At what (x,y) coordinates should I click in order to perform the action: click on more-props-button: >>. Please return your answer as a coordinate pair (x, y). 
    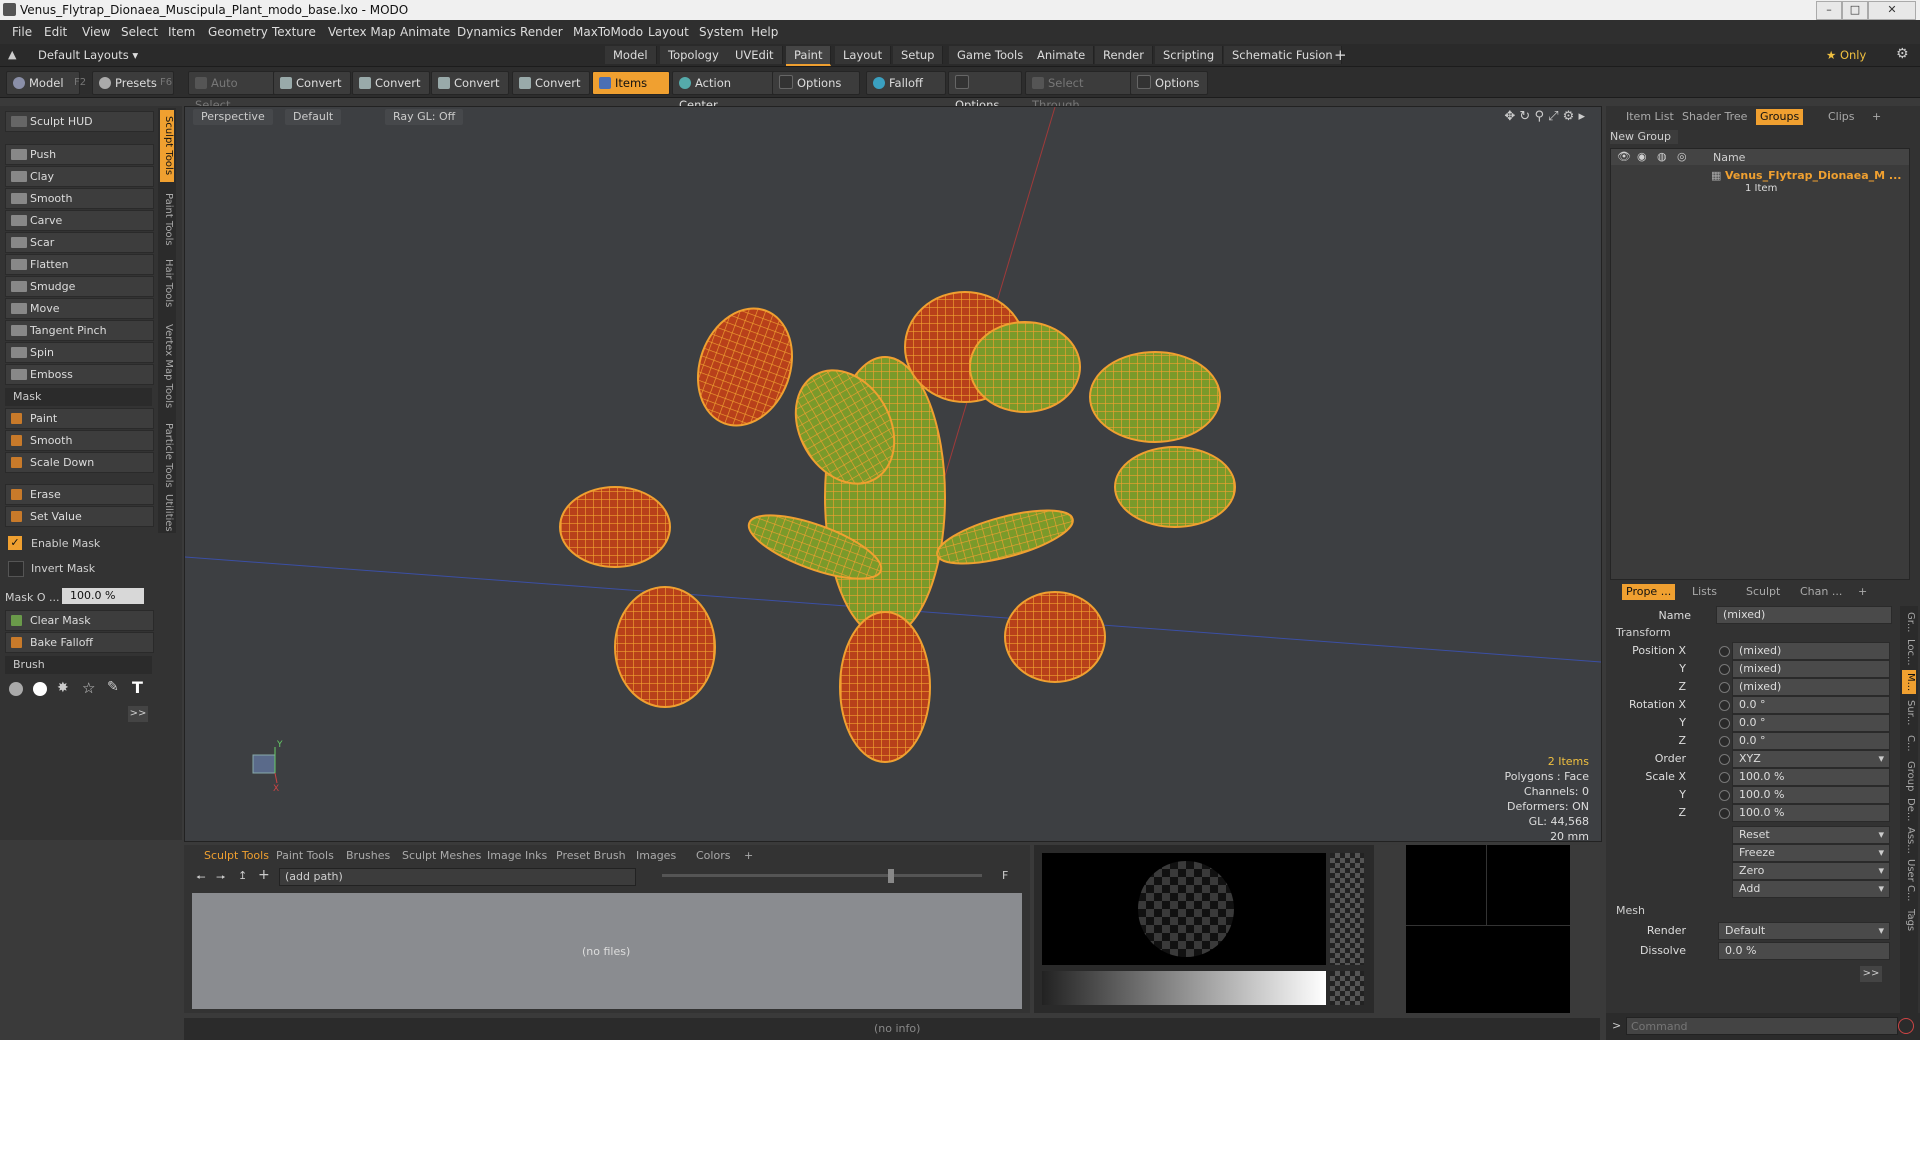
    Looking at the image, I should click on (1871, 974).